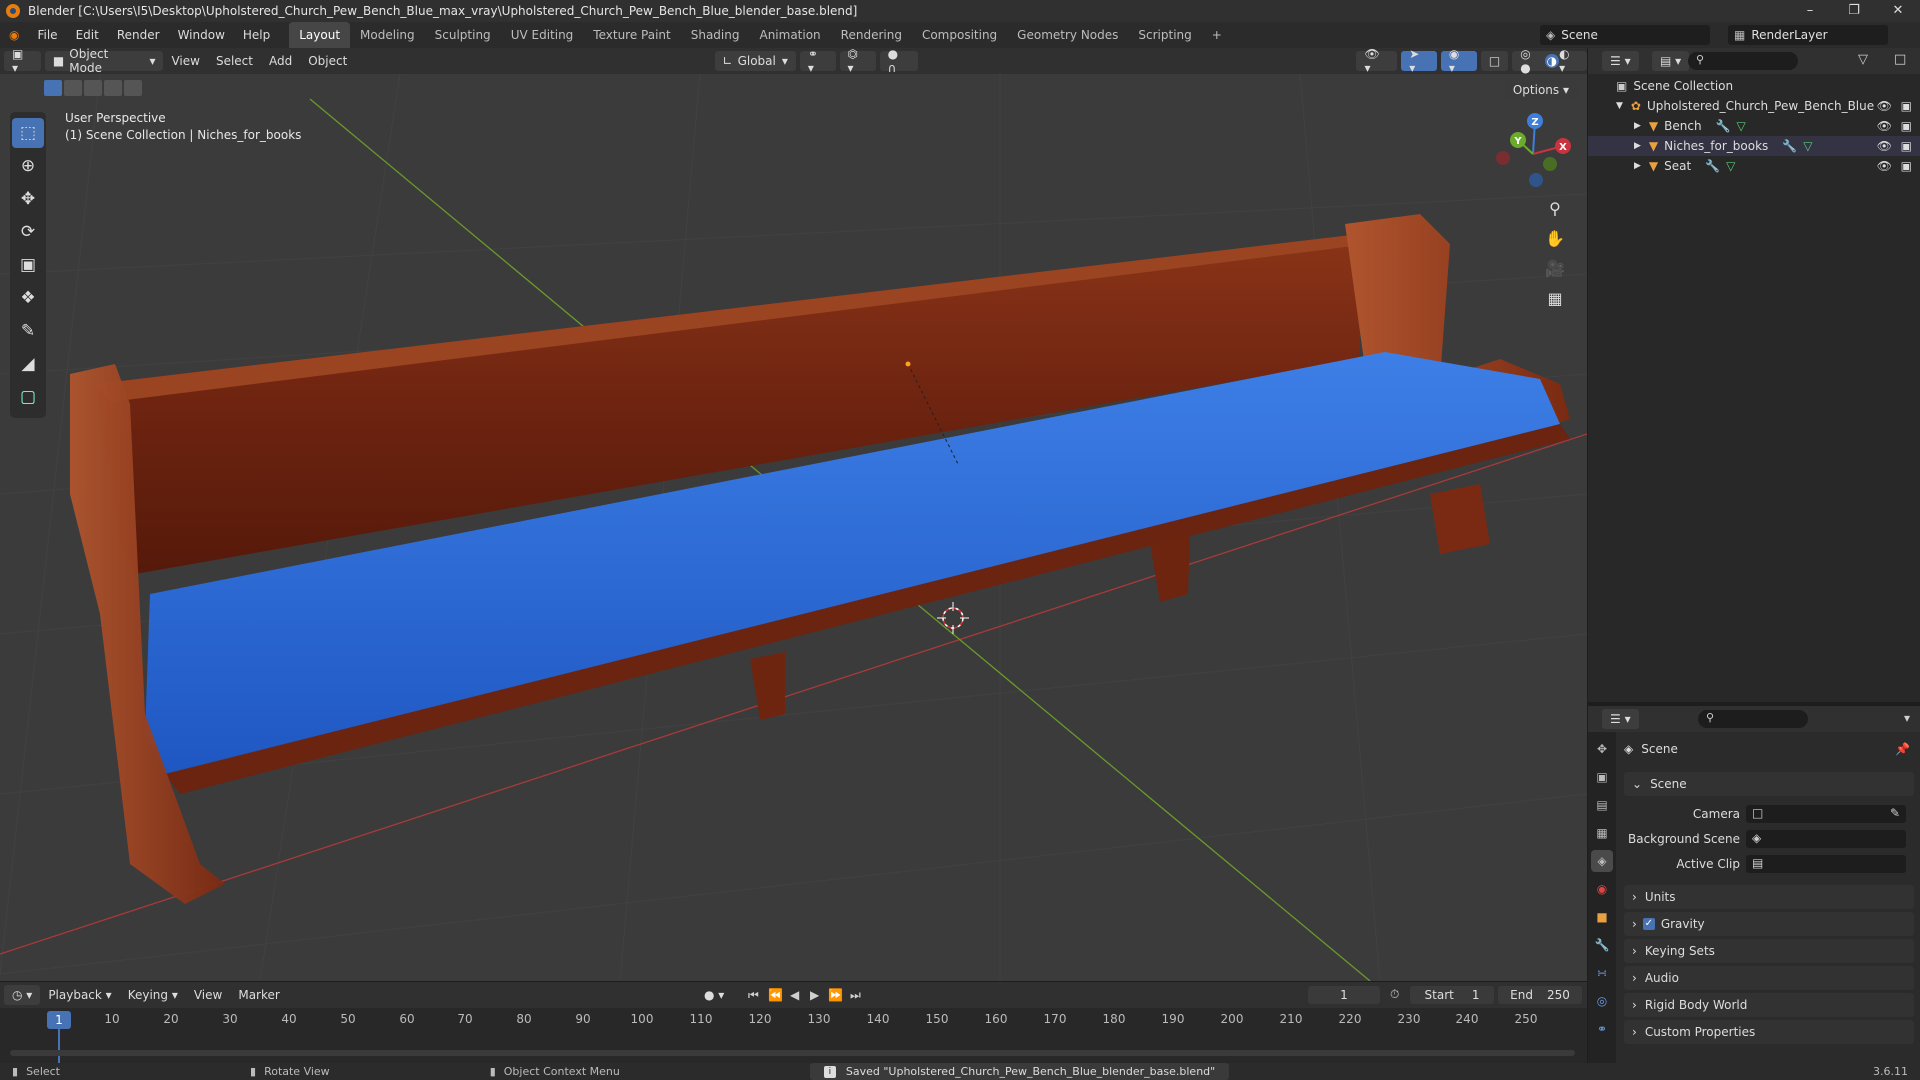 This screenshot has width=1920, height=1080. I want to click on tab-geometry-nodes: Geometry Nodes, so click(1067, 35).